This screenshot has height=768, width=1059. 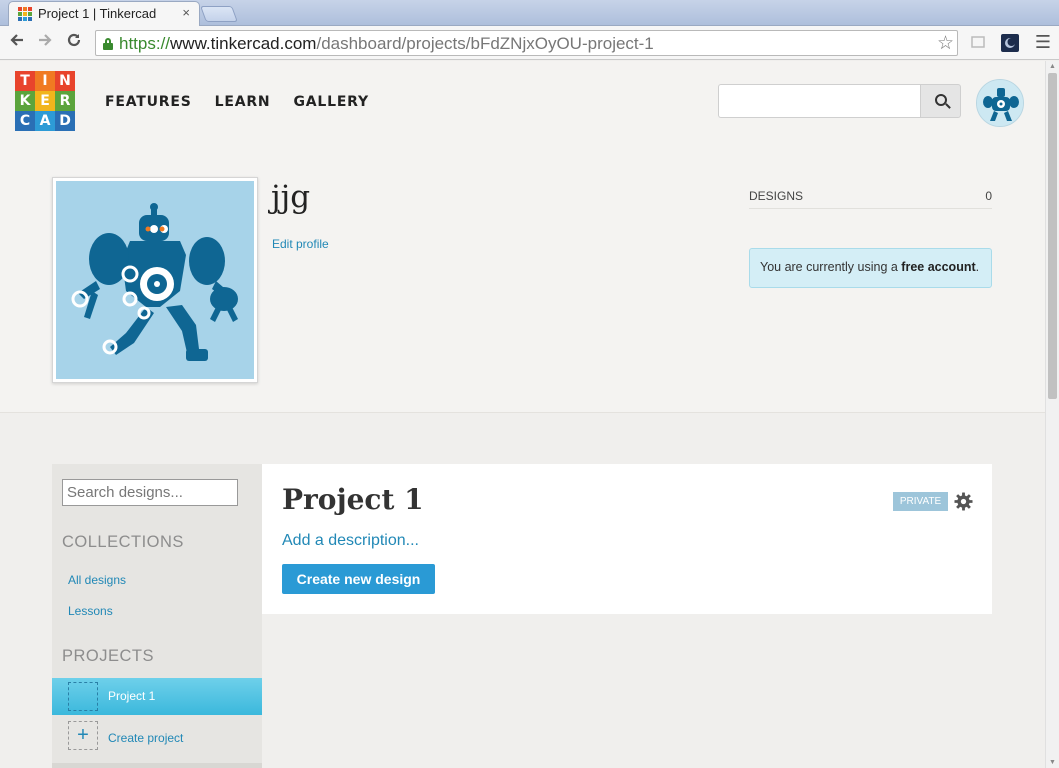 I want to click on project-thumbnail, so click(x=83, y=696).